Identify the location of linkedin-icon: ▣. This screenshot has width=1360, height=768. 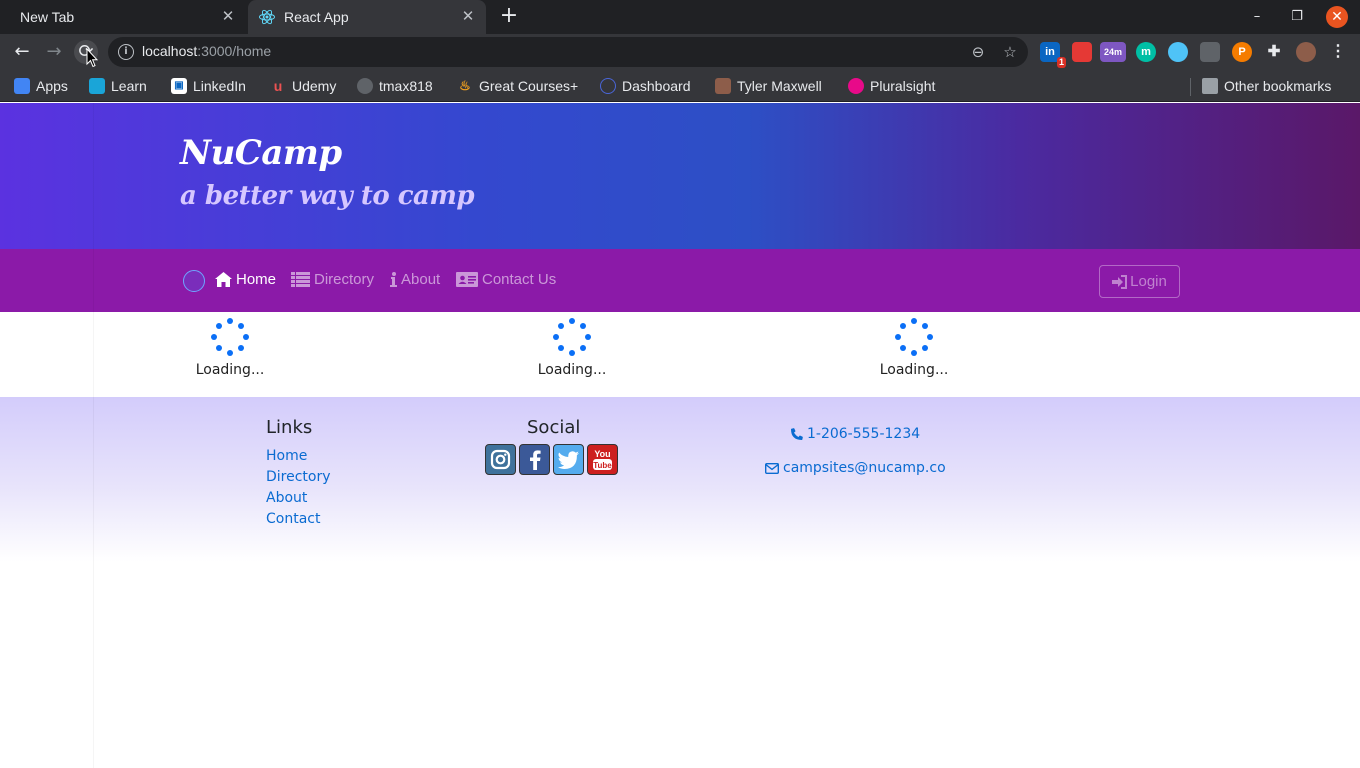
(179, 86).